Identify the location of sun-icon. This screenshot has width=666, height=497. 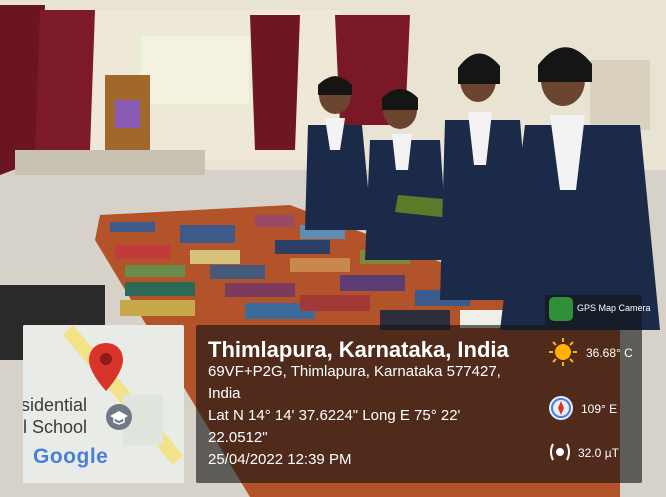
(563, 354).